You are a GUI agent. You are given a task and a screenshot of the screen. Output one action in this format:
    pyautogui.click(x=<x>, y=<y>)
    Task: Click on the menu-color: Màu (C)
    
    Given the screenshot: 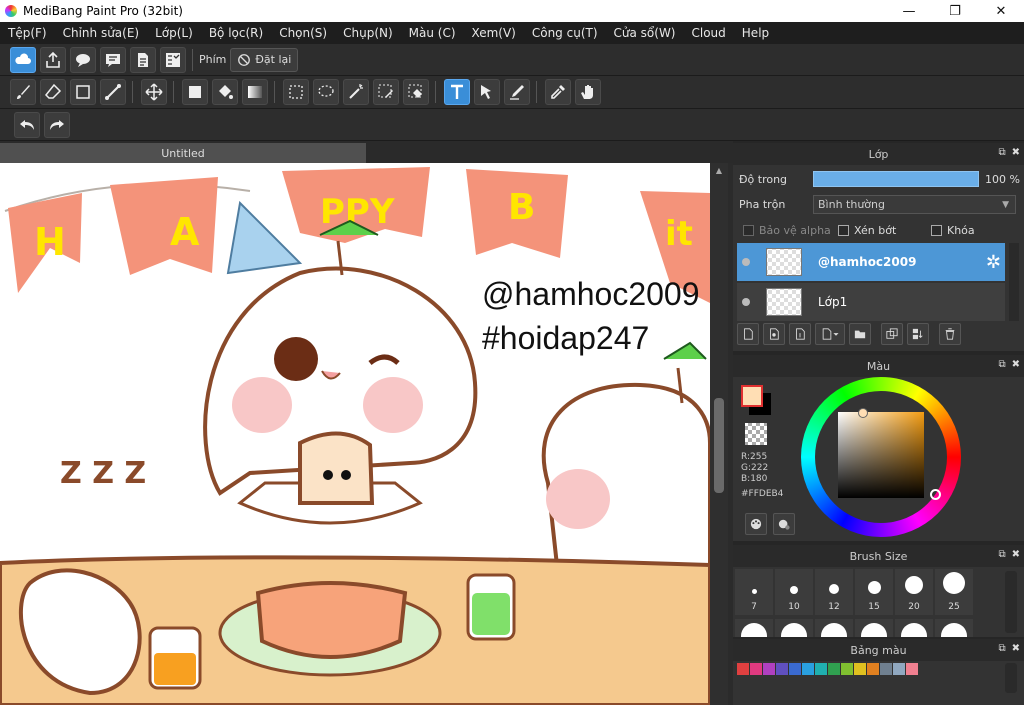 What is the action you would take?
    pyautogui.click(x=432, y=33)
    